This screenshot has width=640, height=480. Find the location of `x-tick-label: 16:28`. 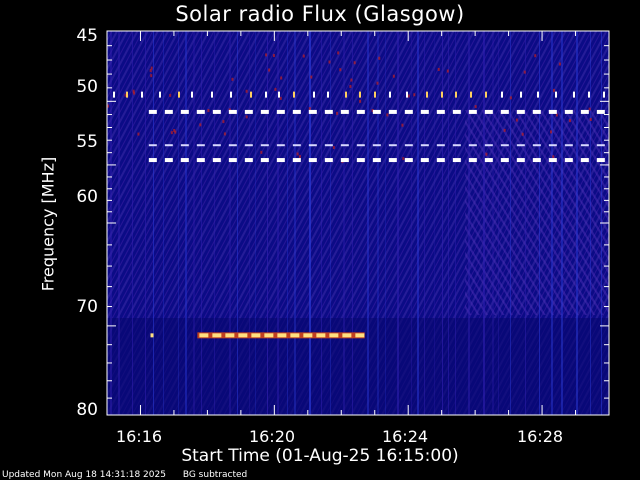

x-tick-label: 16:28 is located at coordinates (540, 436).